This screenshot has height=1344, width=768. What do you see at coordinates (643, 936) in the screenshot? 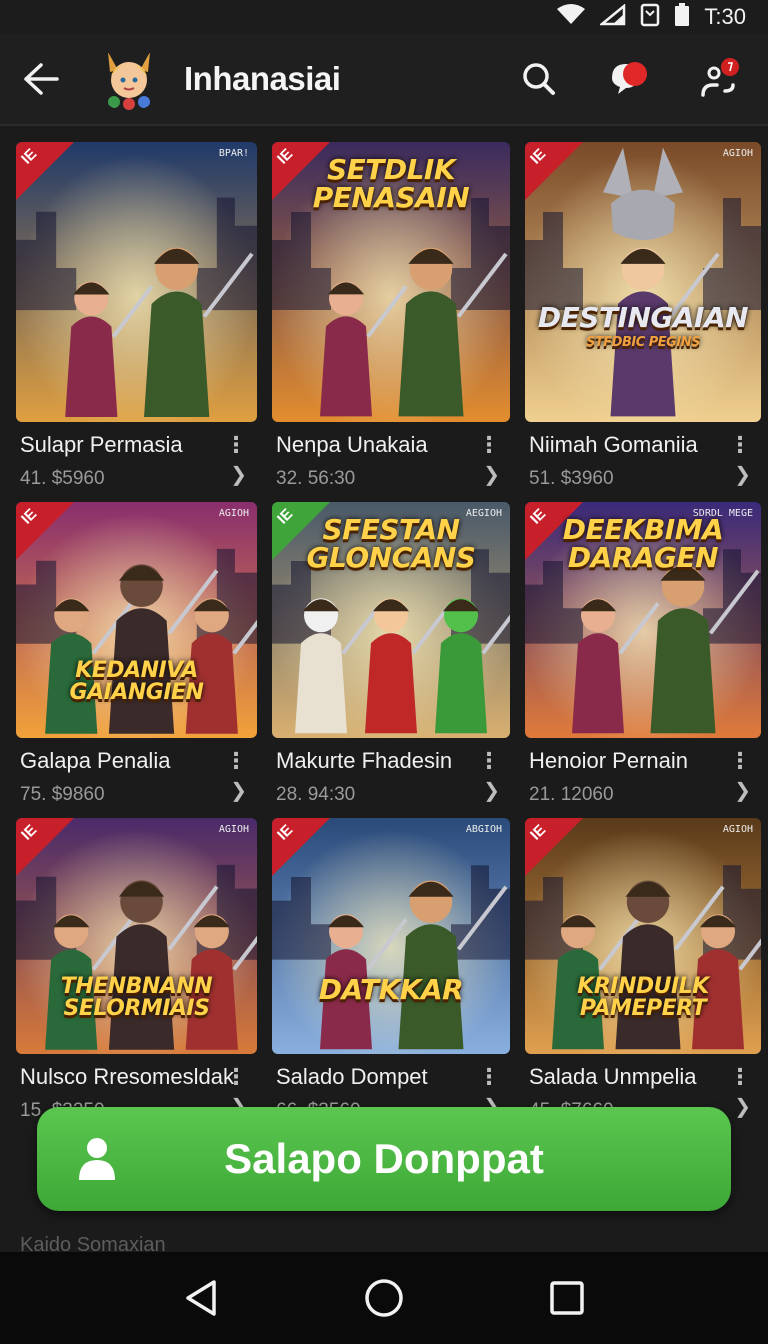
I see `game-thumbnail: IE AGIOH KRINDUILK PAMEPERT` at bounding box center [643, 936].